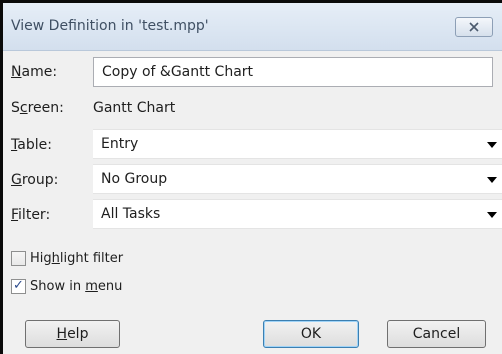 The height and width of the screenshot is (354, 502). Describe the element at coordinates (436, 334) in the screenshot. I see `cancel-button: Cancel` at that location.